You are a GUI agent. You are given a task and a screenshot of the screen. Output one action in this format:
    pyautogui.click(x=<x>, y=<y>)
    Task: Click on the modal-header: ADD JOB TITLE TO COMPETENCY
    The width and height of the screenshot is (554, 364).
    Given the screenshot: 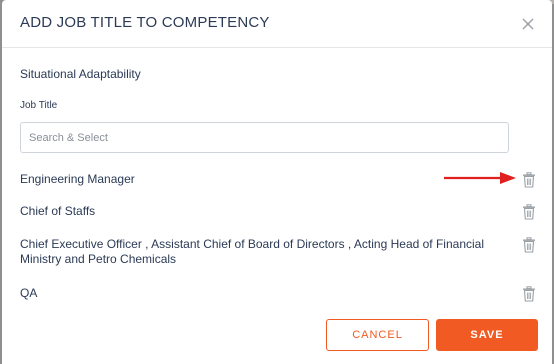 What is the action you would take?
    pyautogui.click(x=277, y=24)
    